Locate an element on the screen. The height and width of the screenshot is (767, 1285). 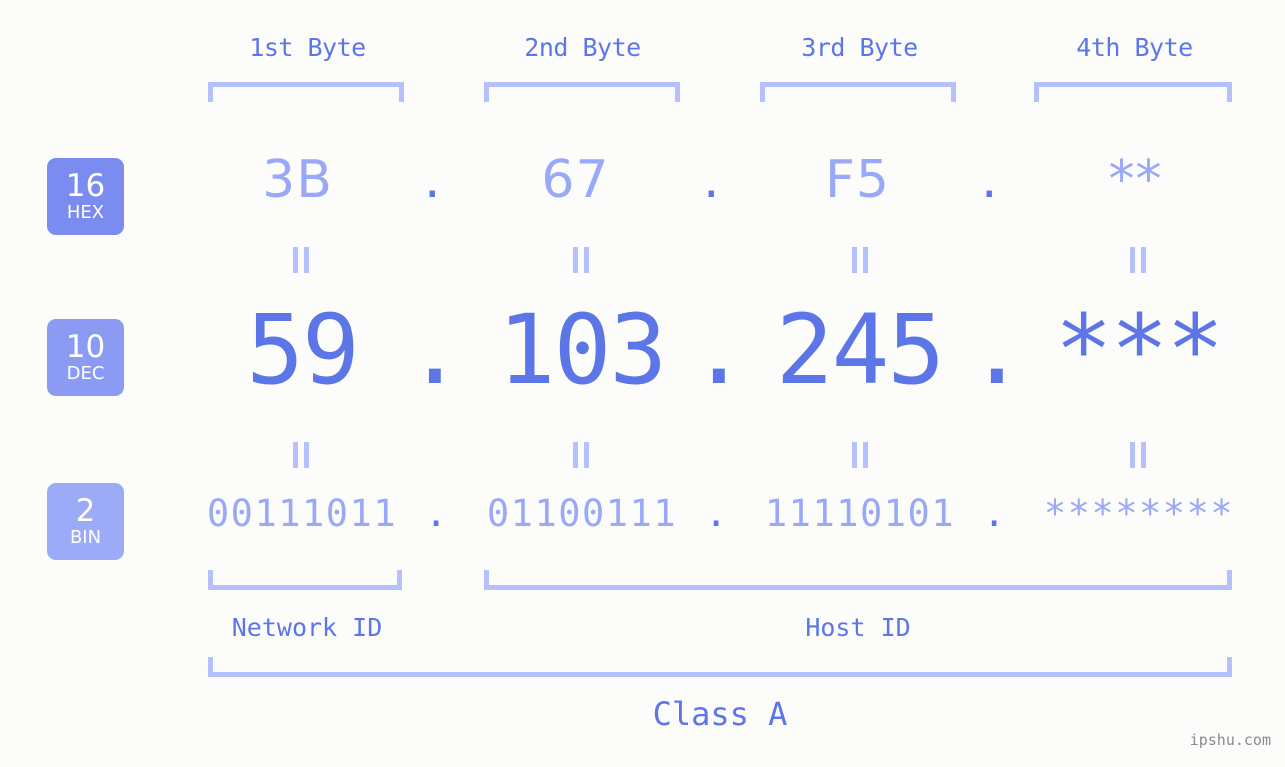
network-id-bracket is located at coordinates (305, 580).